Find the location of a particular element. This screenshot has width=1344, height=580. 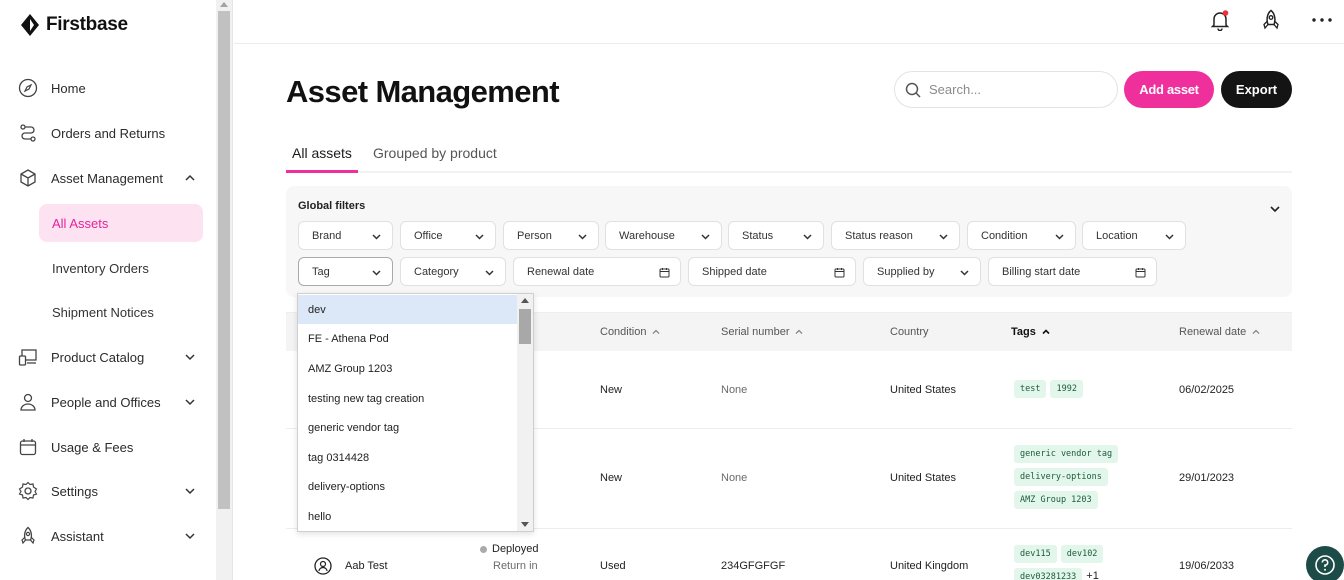

filter-brand: Brand is located at coordinates (345, 235).